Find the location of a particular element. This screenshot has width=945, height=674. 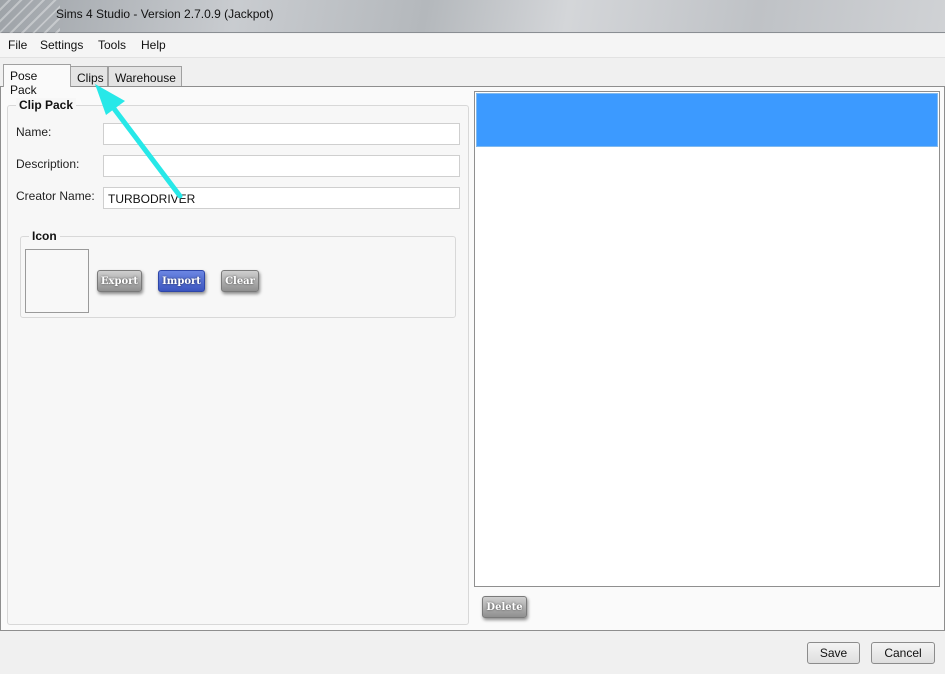

menu-help: Help is located at coordinates (153, 45).